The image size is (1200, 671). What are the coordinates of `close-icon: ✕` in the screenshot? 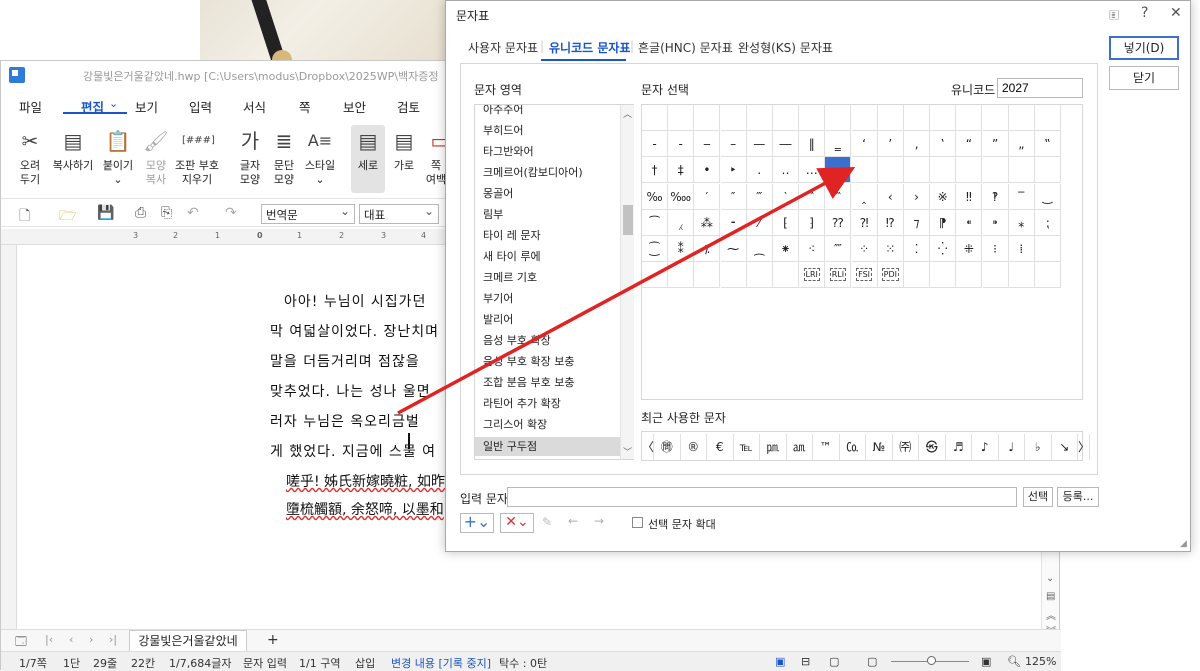 It's located at (1176, 13).